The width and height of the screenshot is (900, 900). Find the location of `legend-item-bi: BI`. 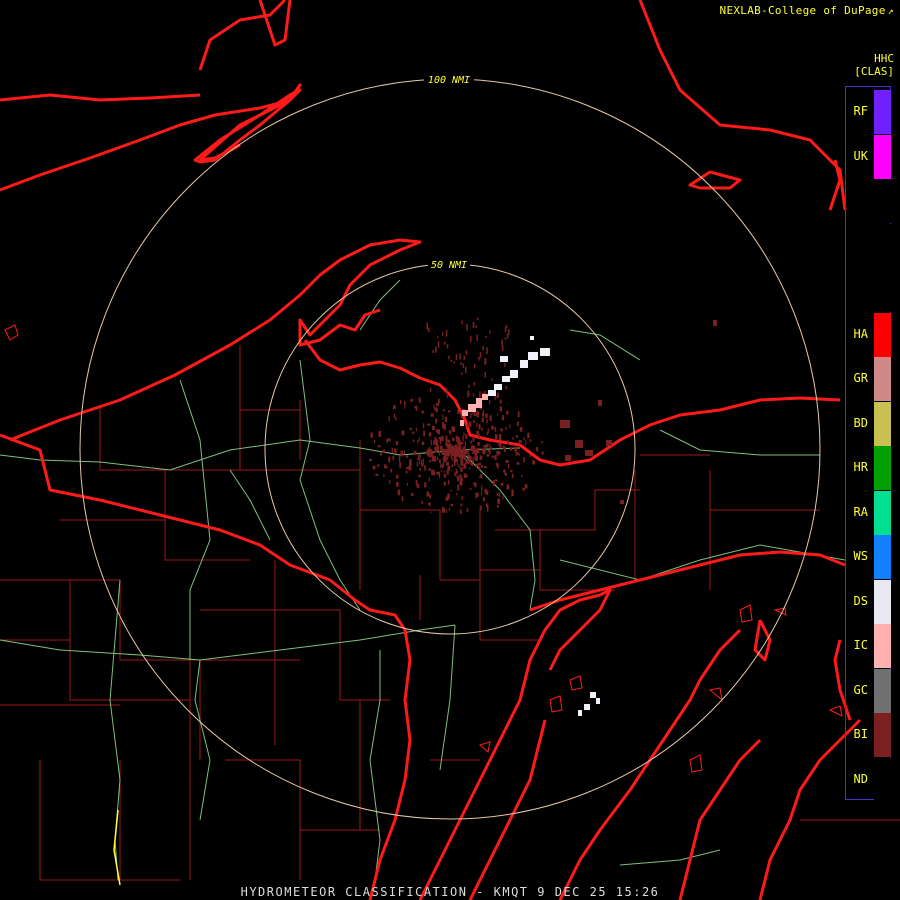

legend-item-bi: BI is located at coordinates (450, 735).